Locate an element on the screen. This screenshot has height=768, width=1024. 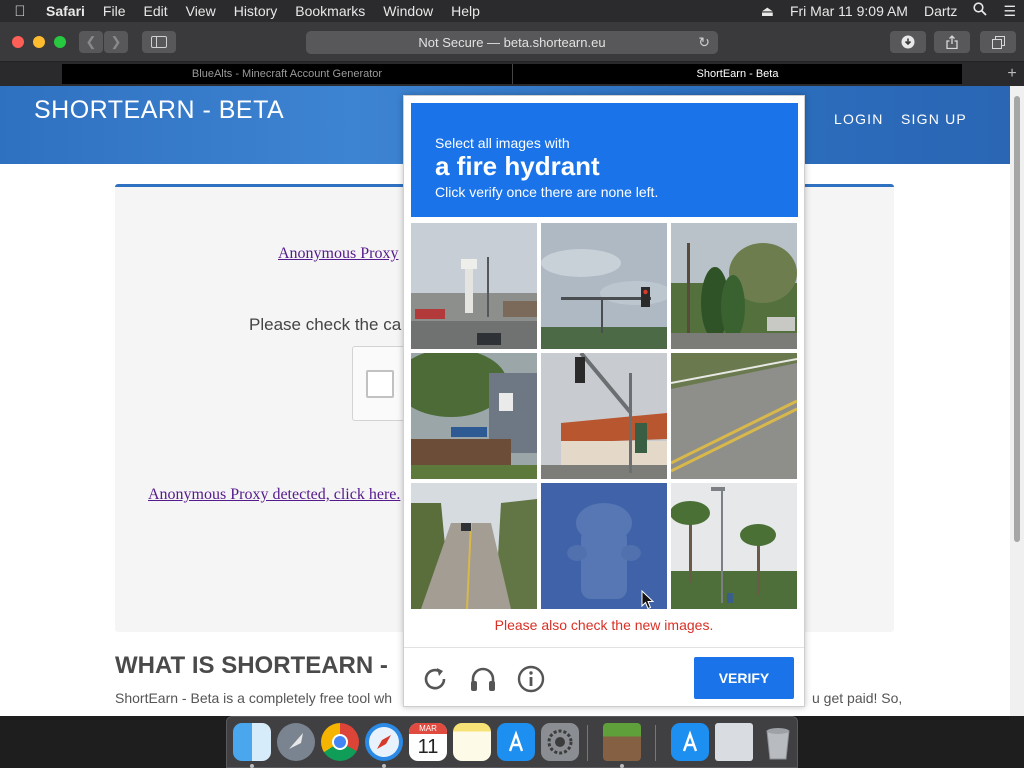
minecraft-icon is located at coordinates (622, 742).